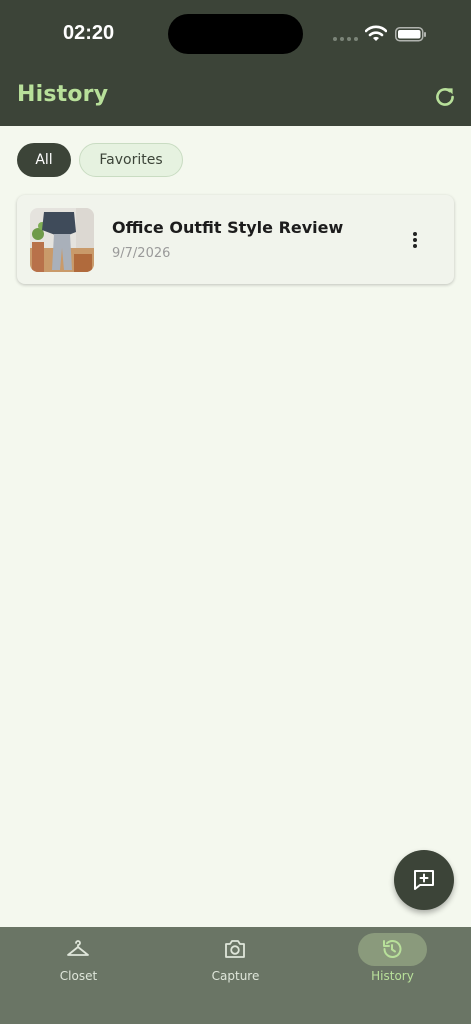 Image resolution: width=471 pixels, height=1024 pixels. I want to click on app-header: 02:20 History, so click(235, 63).